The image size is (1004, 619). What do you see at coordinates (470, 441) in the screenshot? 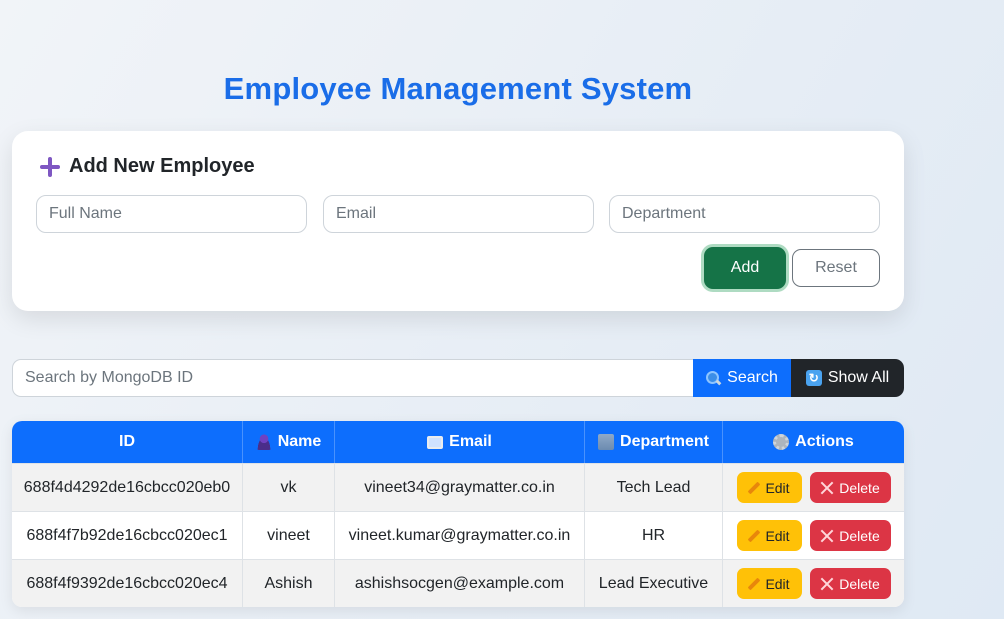
I see `header-email-label: Email` at bounding box center [470, 441].